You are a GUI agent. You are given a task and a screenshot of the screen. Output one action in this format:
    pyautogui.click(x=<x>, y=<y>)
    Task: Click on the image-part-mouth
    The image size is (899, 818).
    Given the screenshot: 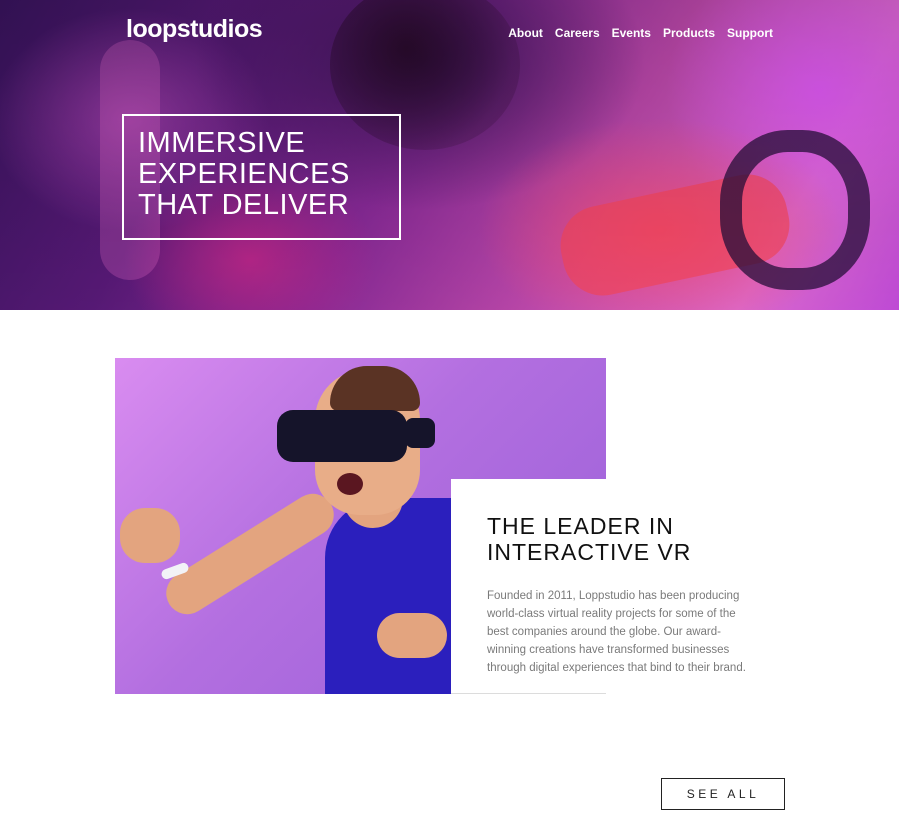 What is the action you would take?
    pyautogui.click(x=350, y=484)
    